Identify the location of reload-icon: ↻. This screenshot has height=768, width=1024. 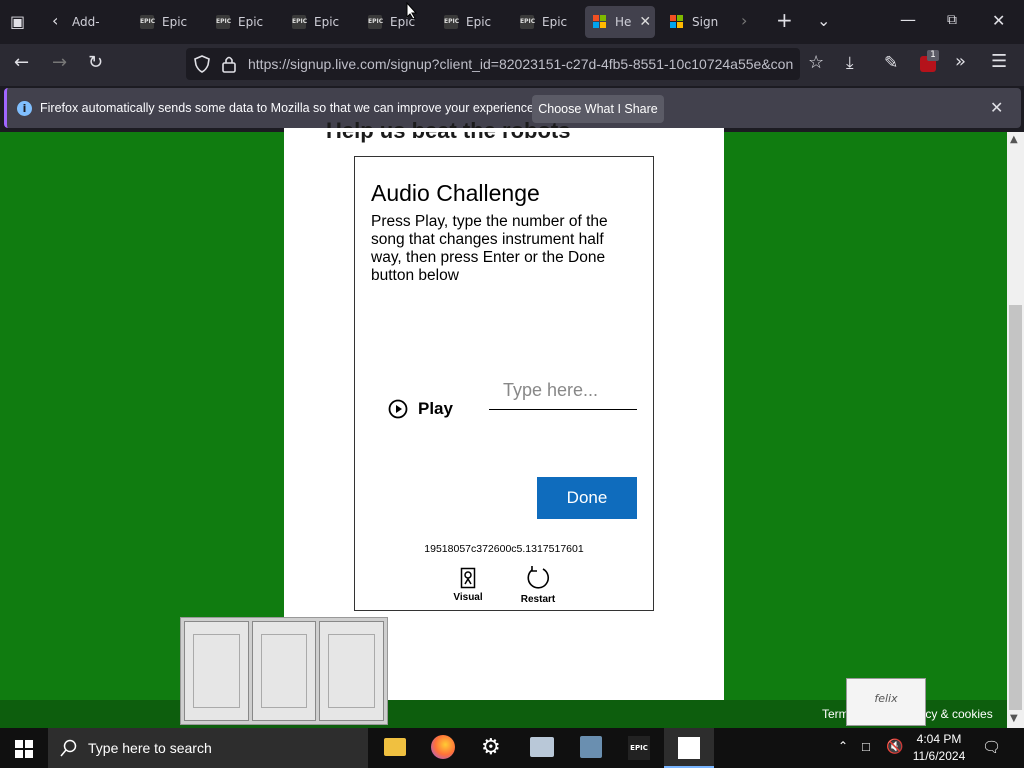
(95, 63).